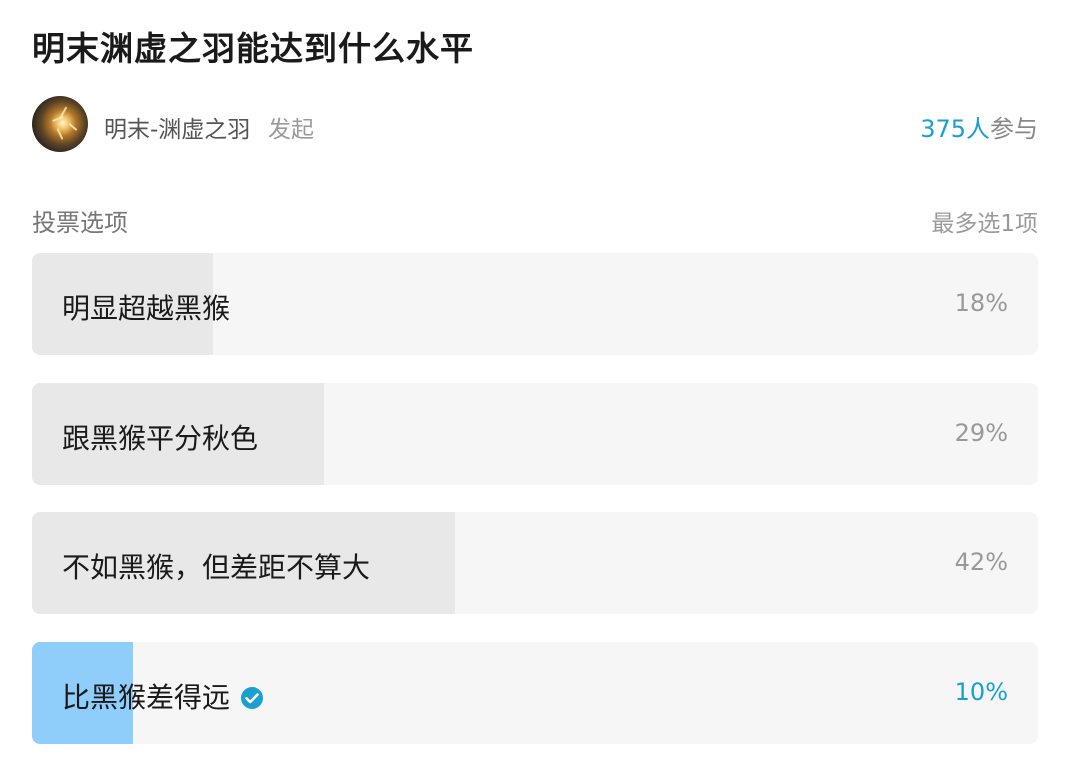 The image size is (1080, 780). What do you see at coordinates (535, 563) in the screenshot?
I see `poll-option-3: 不如黑猴，但差距不算大 42%` at bounding box center [535, 563].